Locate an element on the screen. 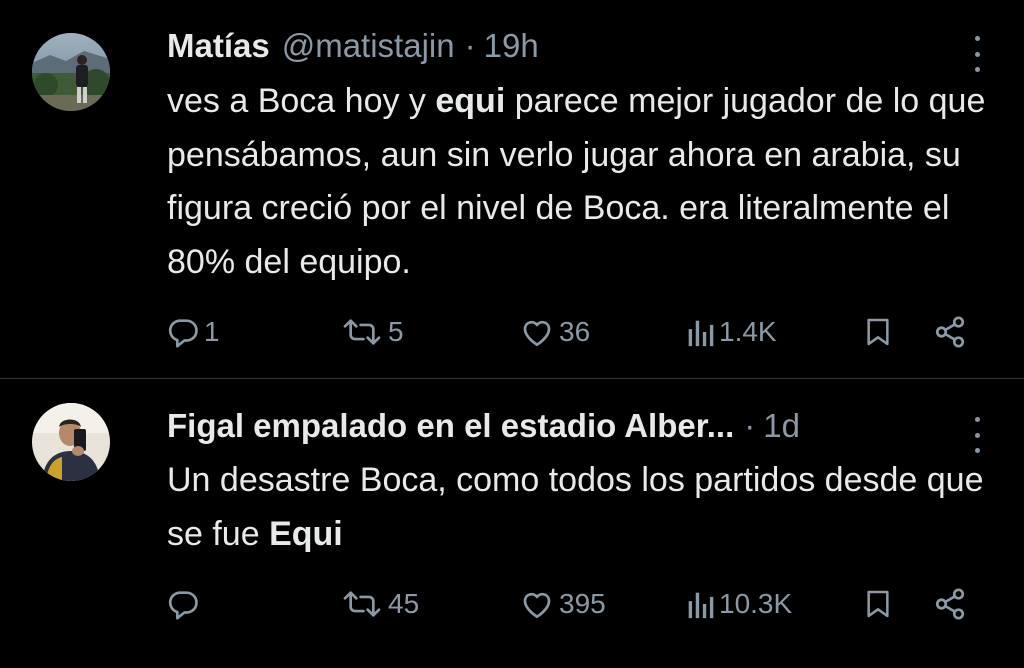  retweet-button: 45 is located at coordinates (379, 604).